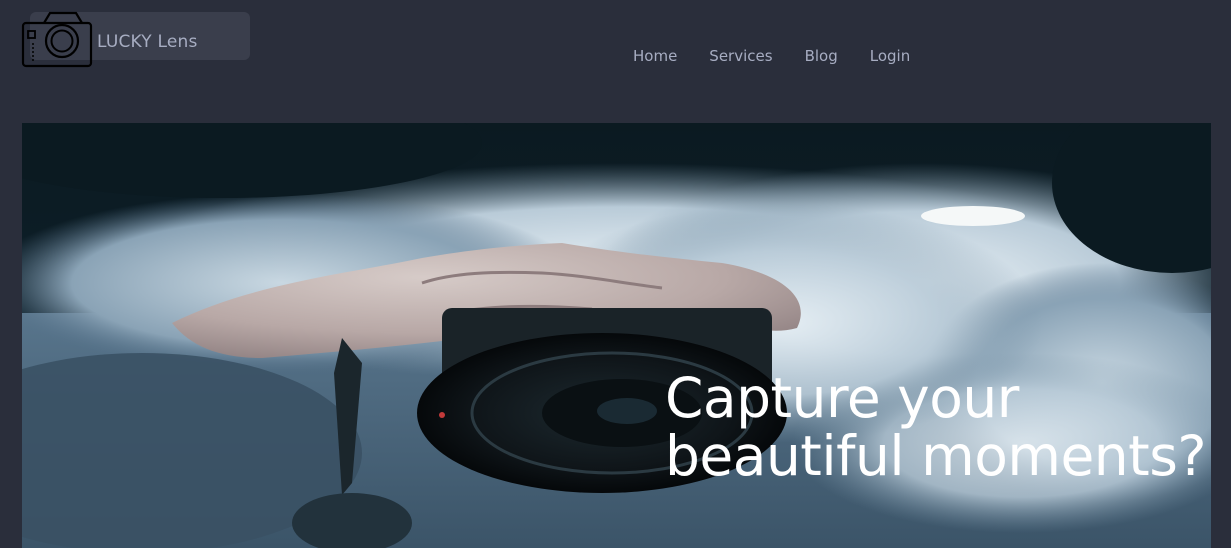 This screenshot has width=1231, height=548. I want to click on brand-name: LUCKY Lens, so click(147, 42).